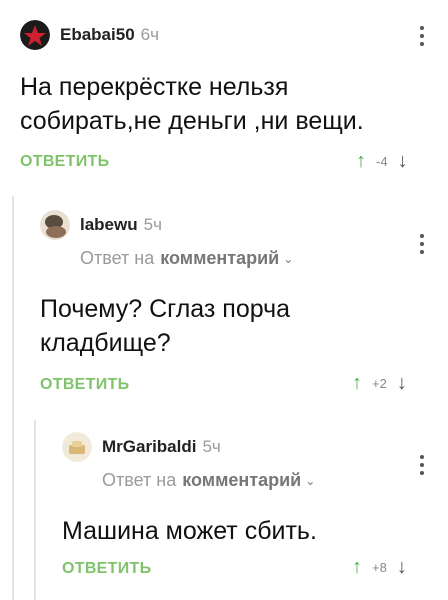 The width and height of the screenshot is (448, 600). Describe the element at coordinates (149, 34) in the screenshot. I see `timestamp: 6ч` at that location.